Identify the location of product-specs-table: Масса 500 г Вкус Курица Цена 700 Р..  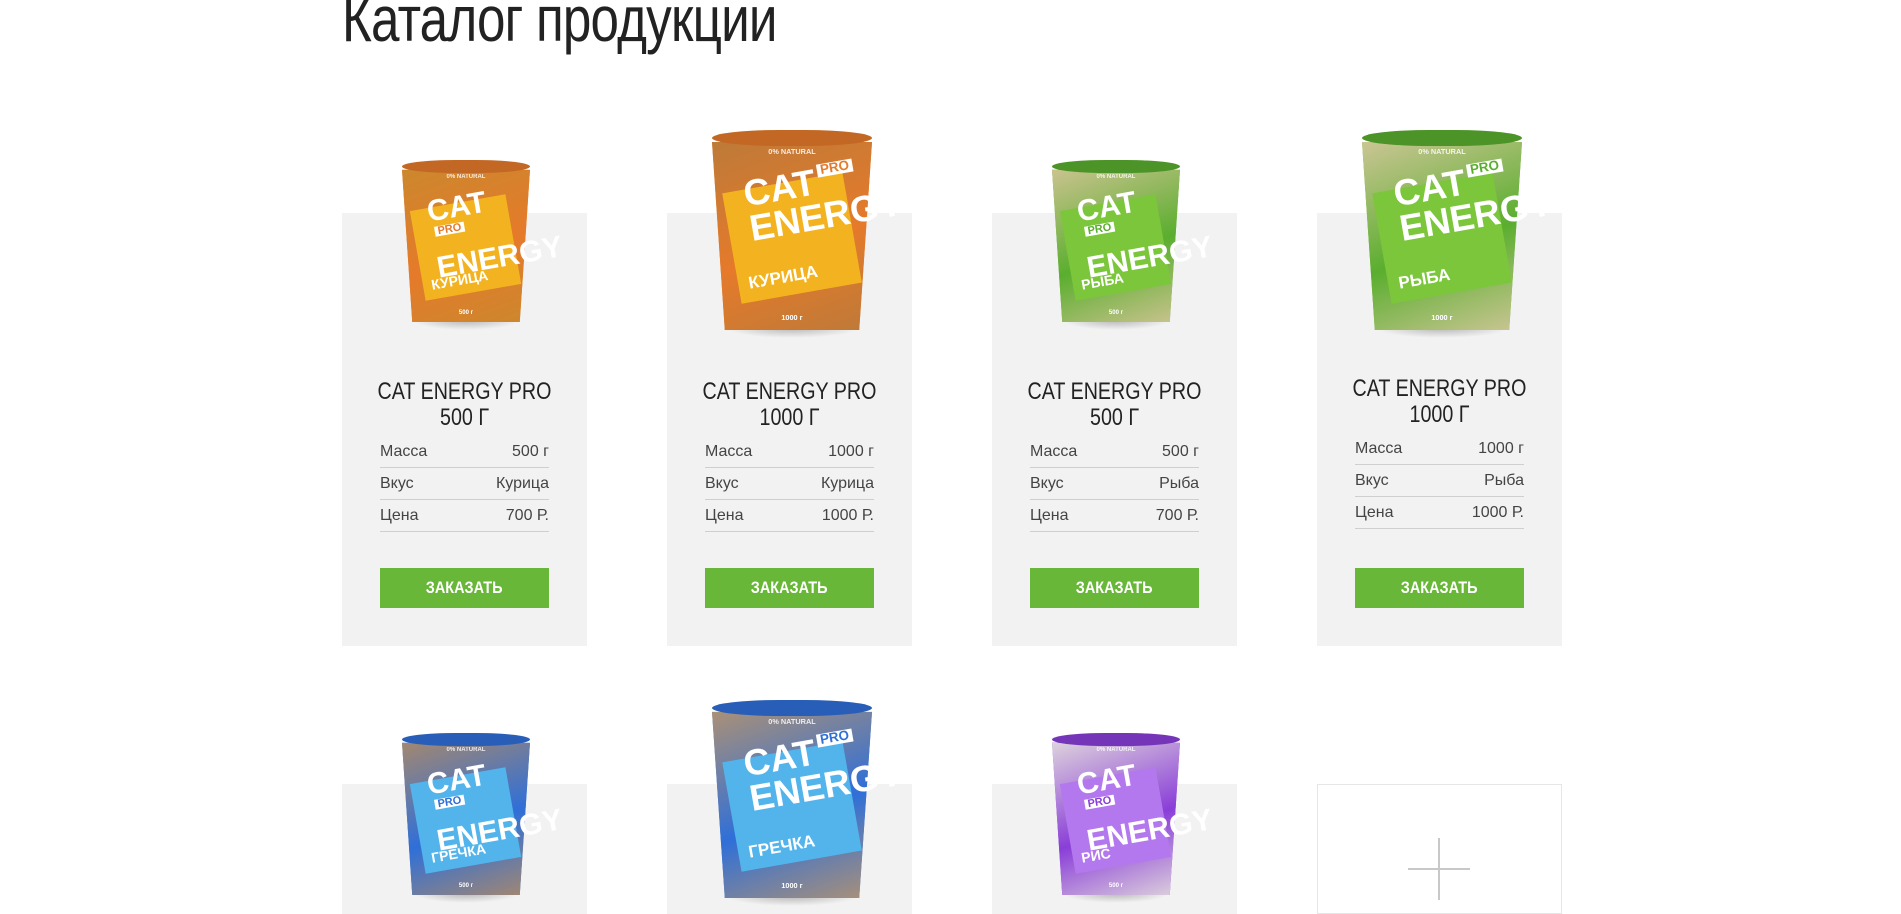
(464, 484).